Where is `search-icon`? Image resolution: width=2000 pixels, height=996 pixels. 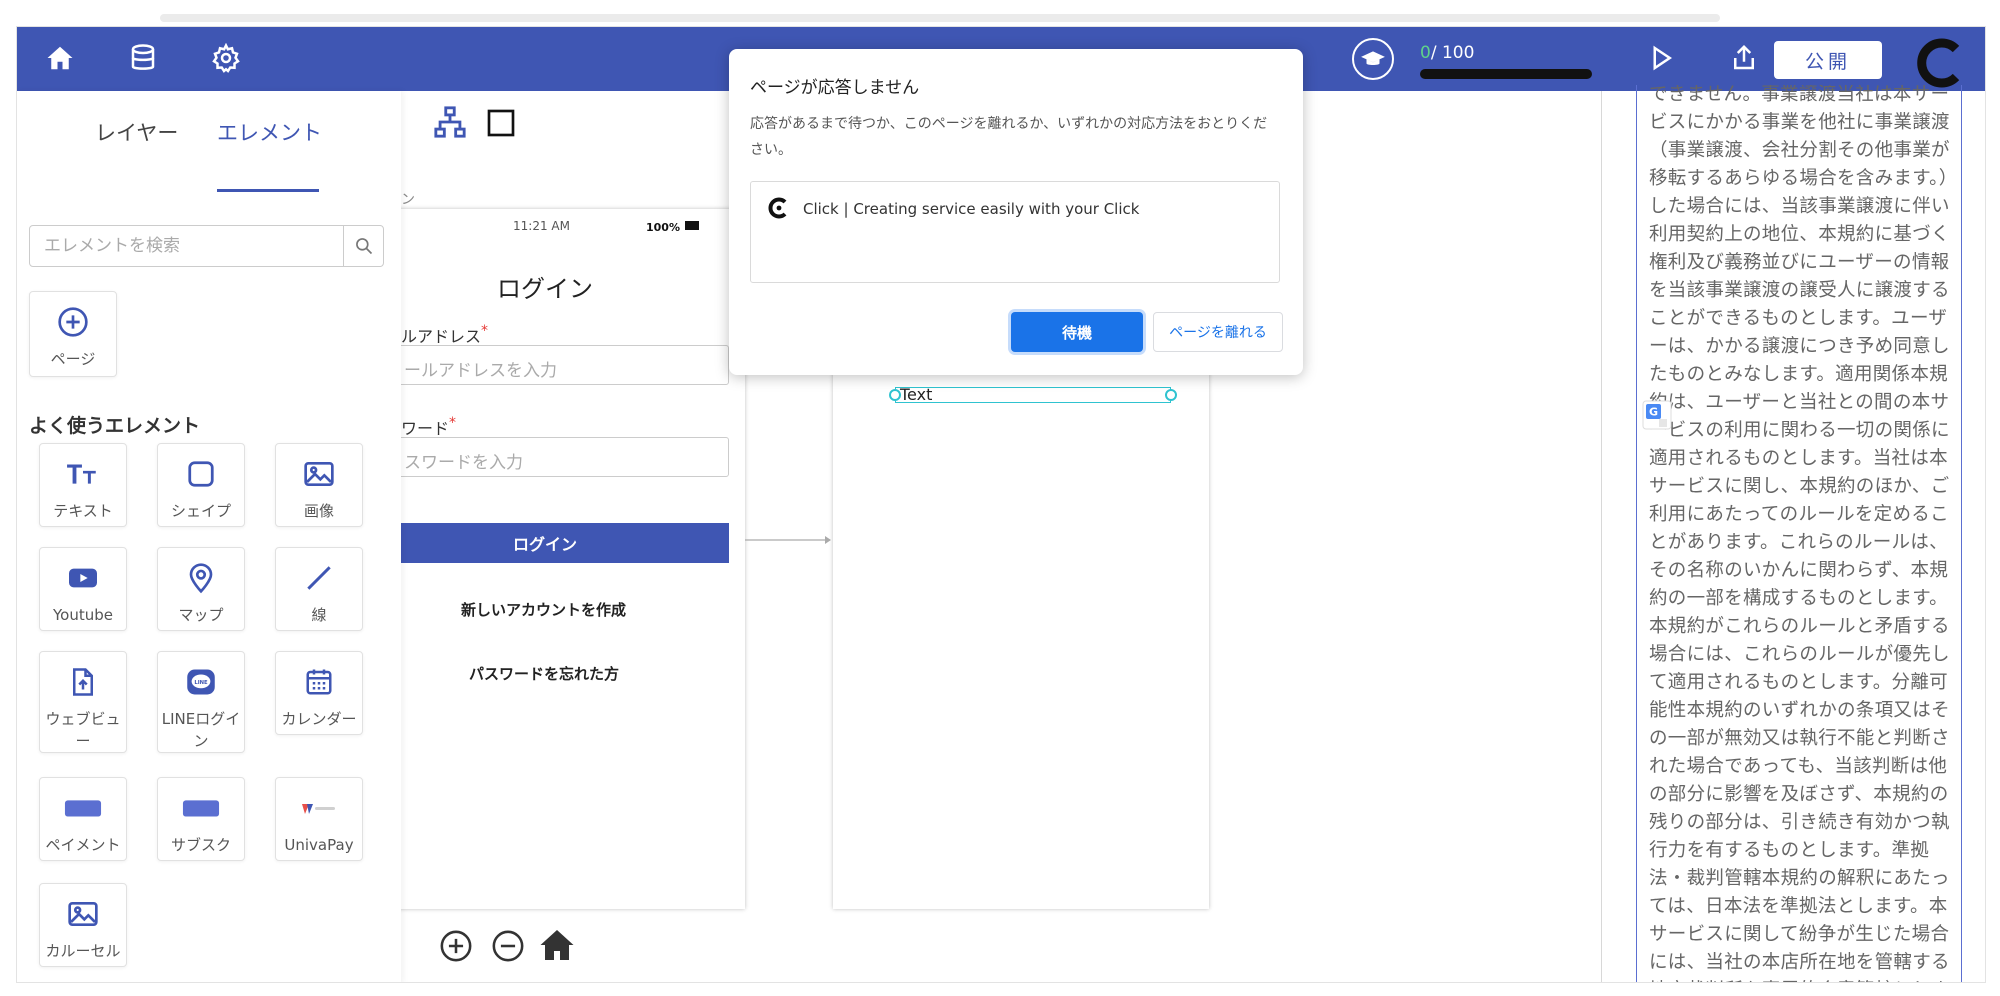 search-icon is located at coordinates (363, 246).